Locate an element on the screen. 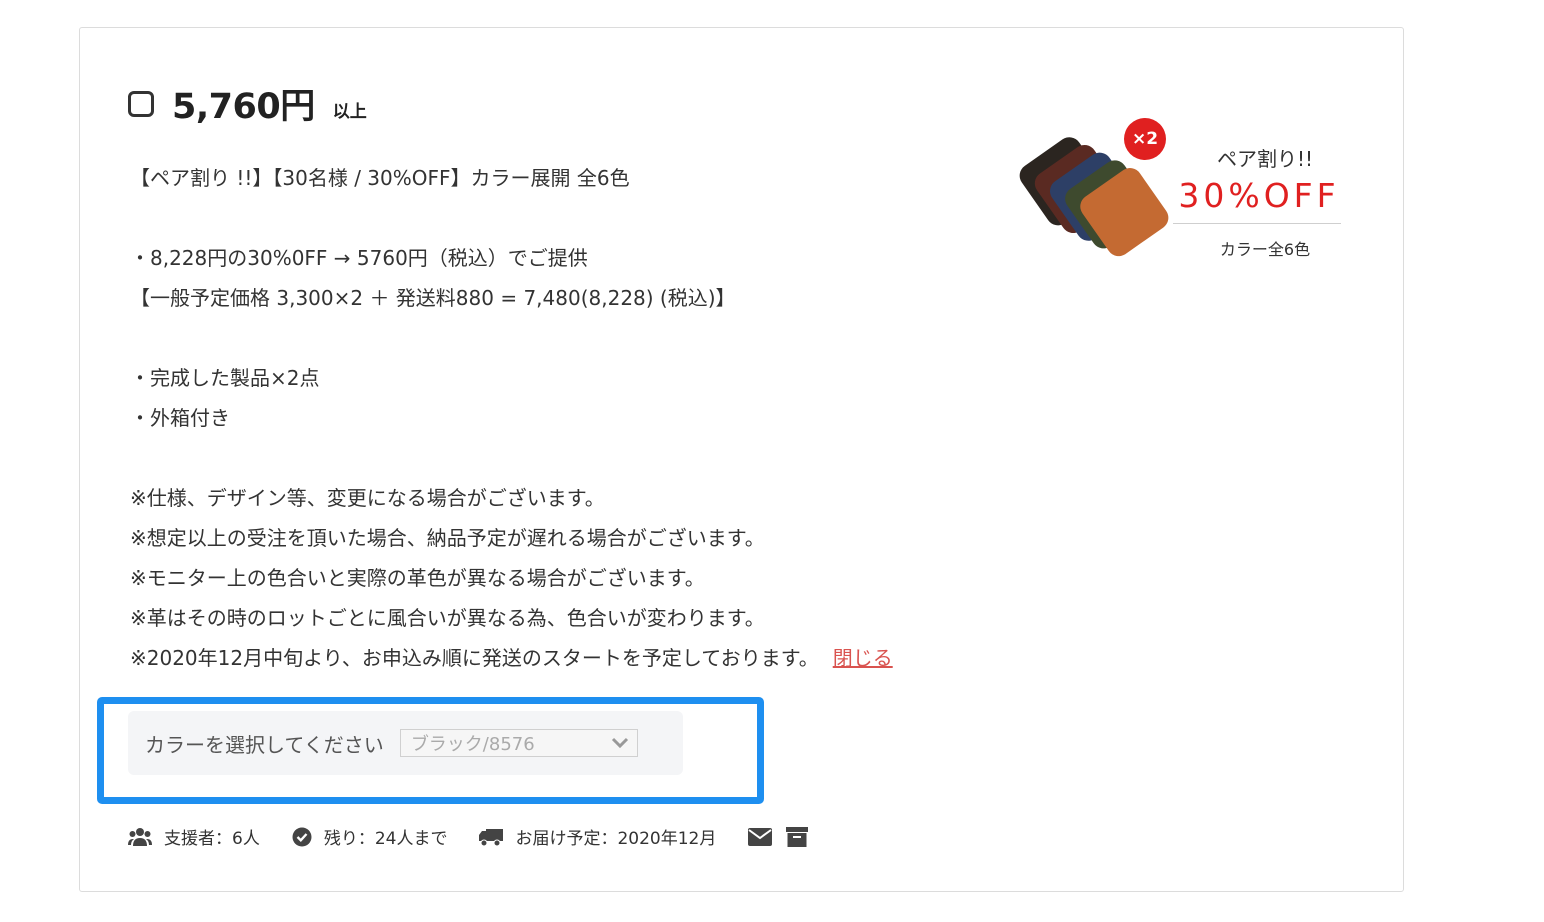  description-headline: 【ペア割り !!】【30名様 / 30%OFF】カラー展開 全6色 is located at coordinates (380, 178).